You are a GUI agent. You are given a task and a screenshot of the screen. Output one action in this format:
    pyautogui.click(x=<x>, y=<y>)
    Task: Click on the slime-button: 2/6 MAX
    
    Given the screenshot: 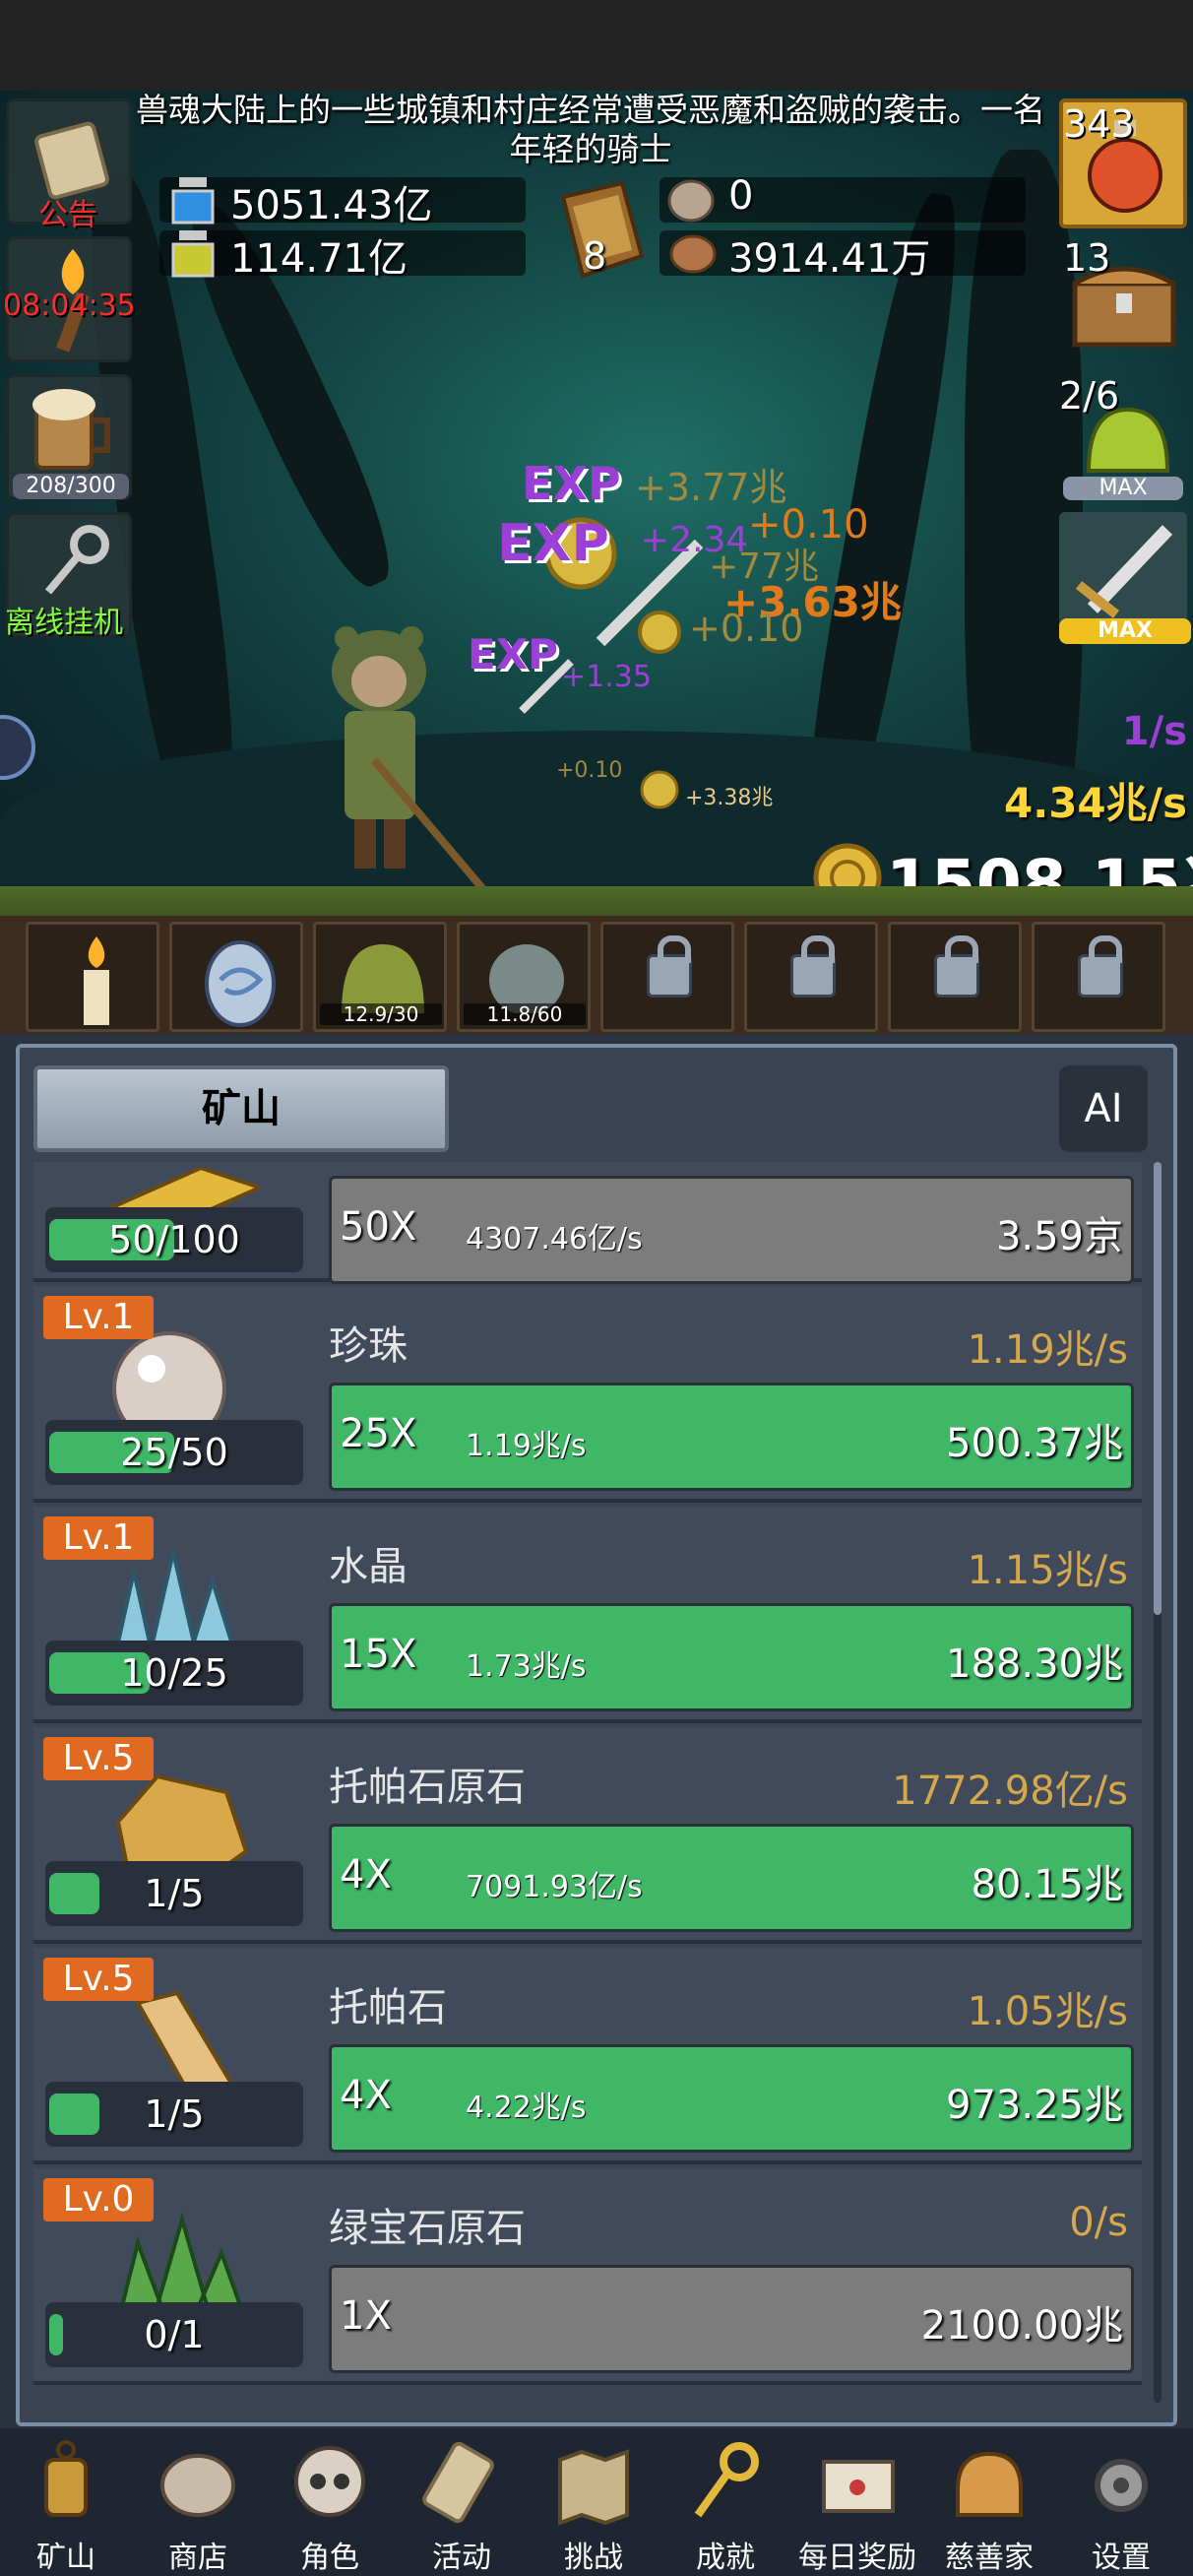 What is the action you would take?
    pyautogui.click(x=1123, y=439)
    